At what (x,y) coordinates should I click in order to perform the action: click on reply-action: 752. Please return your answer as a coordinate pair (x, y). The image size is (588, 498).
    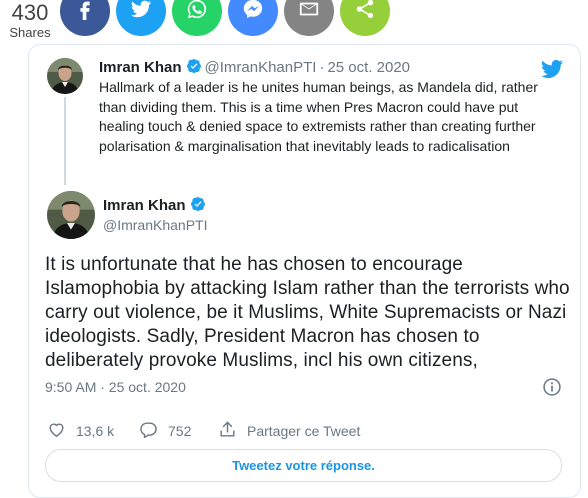
    Looking at the image, I should click on (165, 431).